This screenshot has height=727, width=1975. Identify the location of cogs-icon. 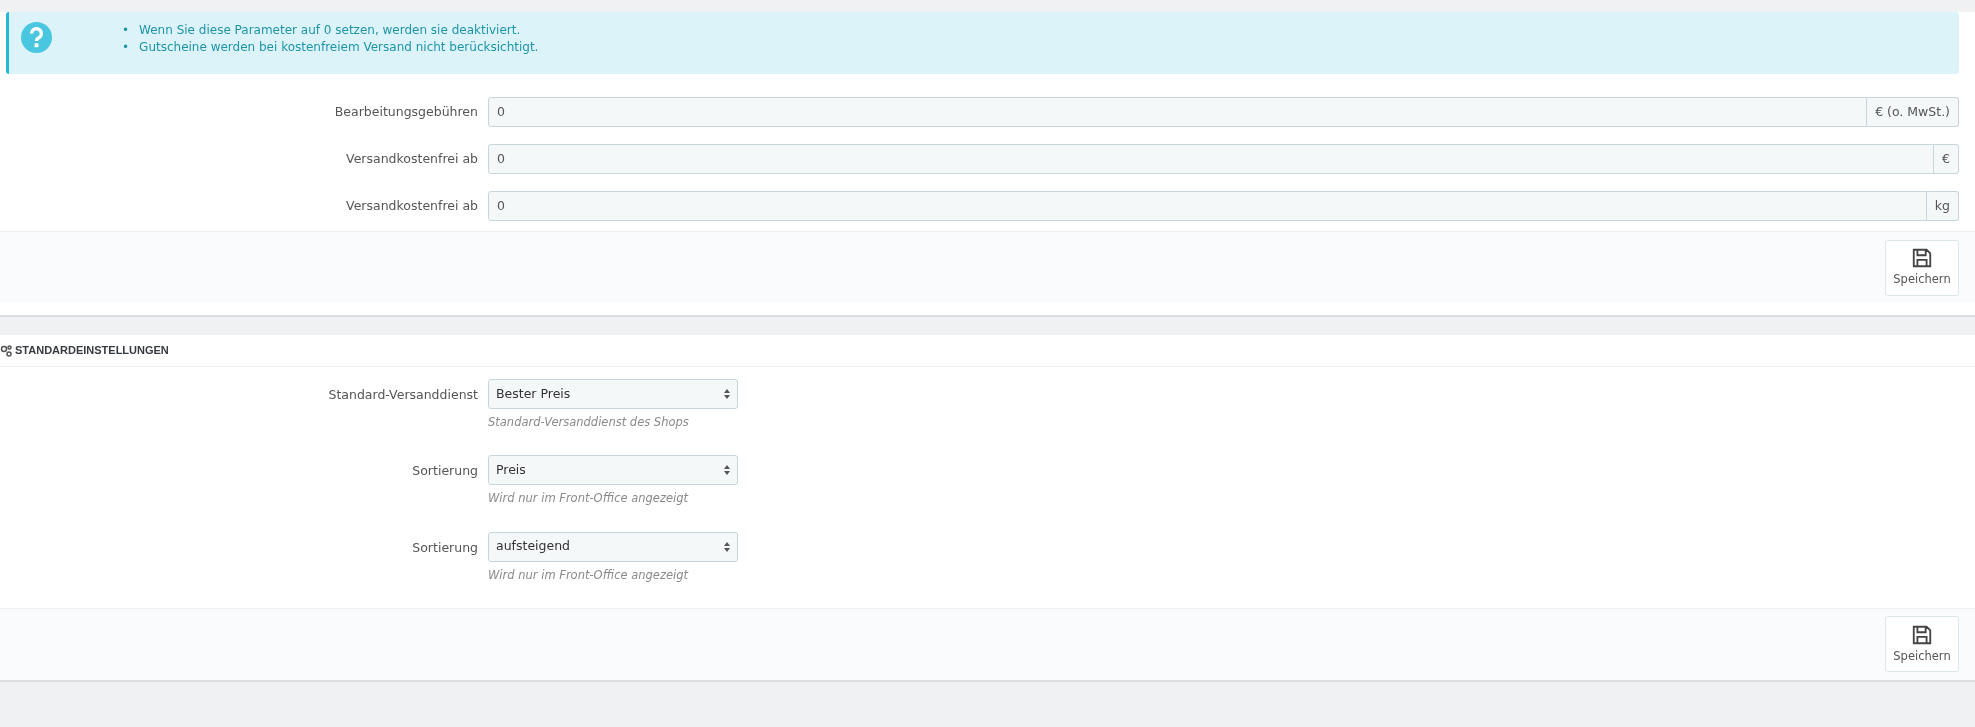
(6, 350).